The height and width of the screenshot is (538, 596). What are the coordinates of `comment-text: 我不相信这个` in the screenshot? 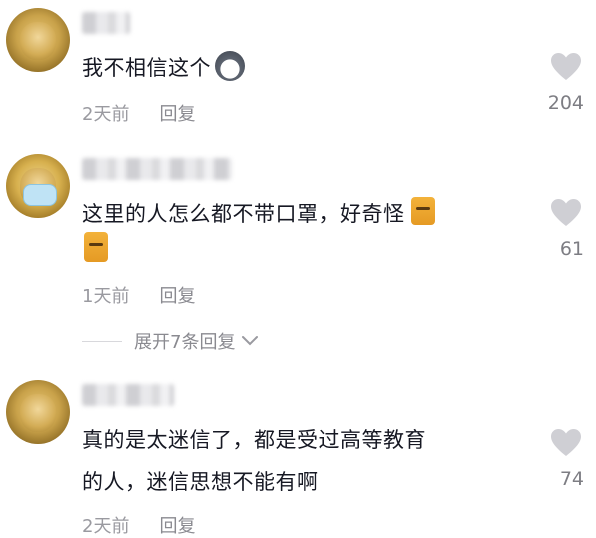 It's located at (163, 68).